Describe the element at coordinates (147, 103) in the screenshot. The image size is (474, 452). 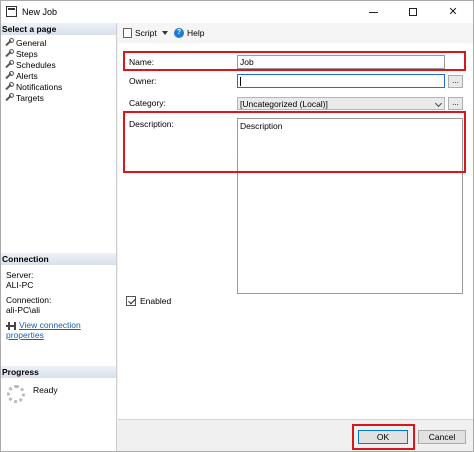
I see `category-label: Category:` at that location.